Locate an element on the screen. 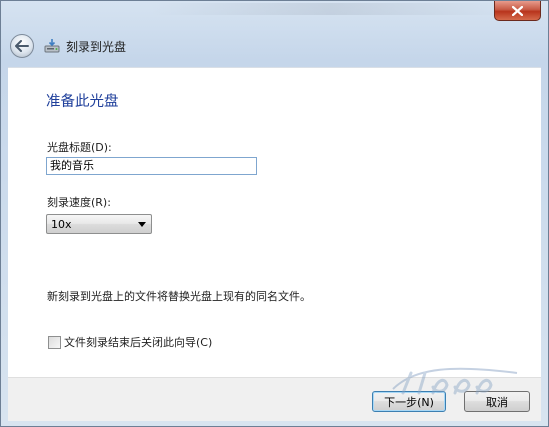  close-wizard-checkbox is located at coordinates (54, 342).